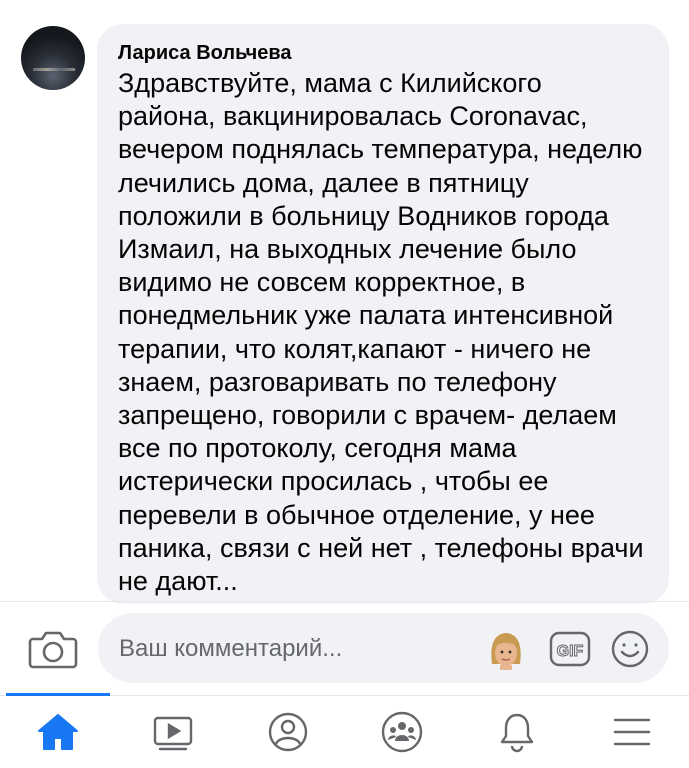  I want to click on tab-groups, so click(401, 732).